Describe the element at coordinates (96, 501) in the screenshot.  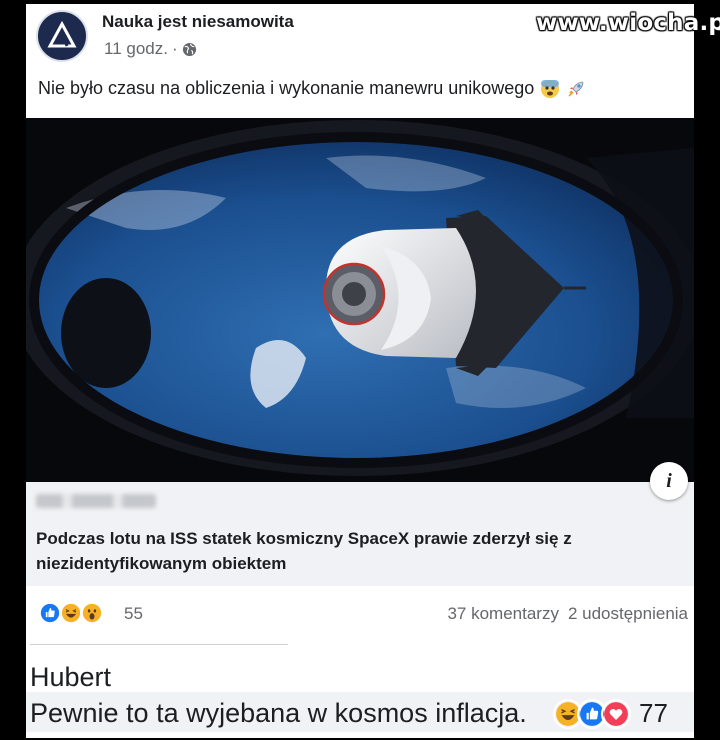
I see `link-domain-blurred` at that location.